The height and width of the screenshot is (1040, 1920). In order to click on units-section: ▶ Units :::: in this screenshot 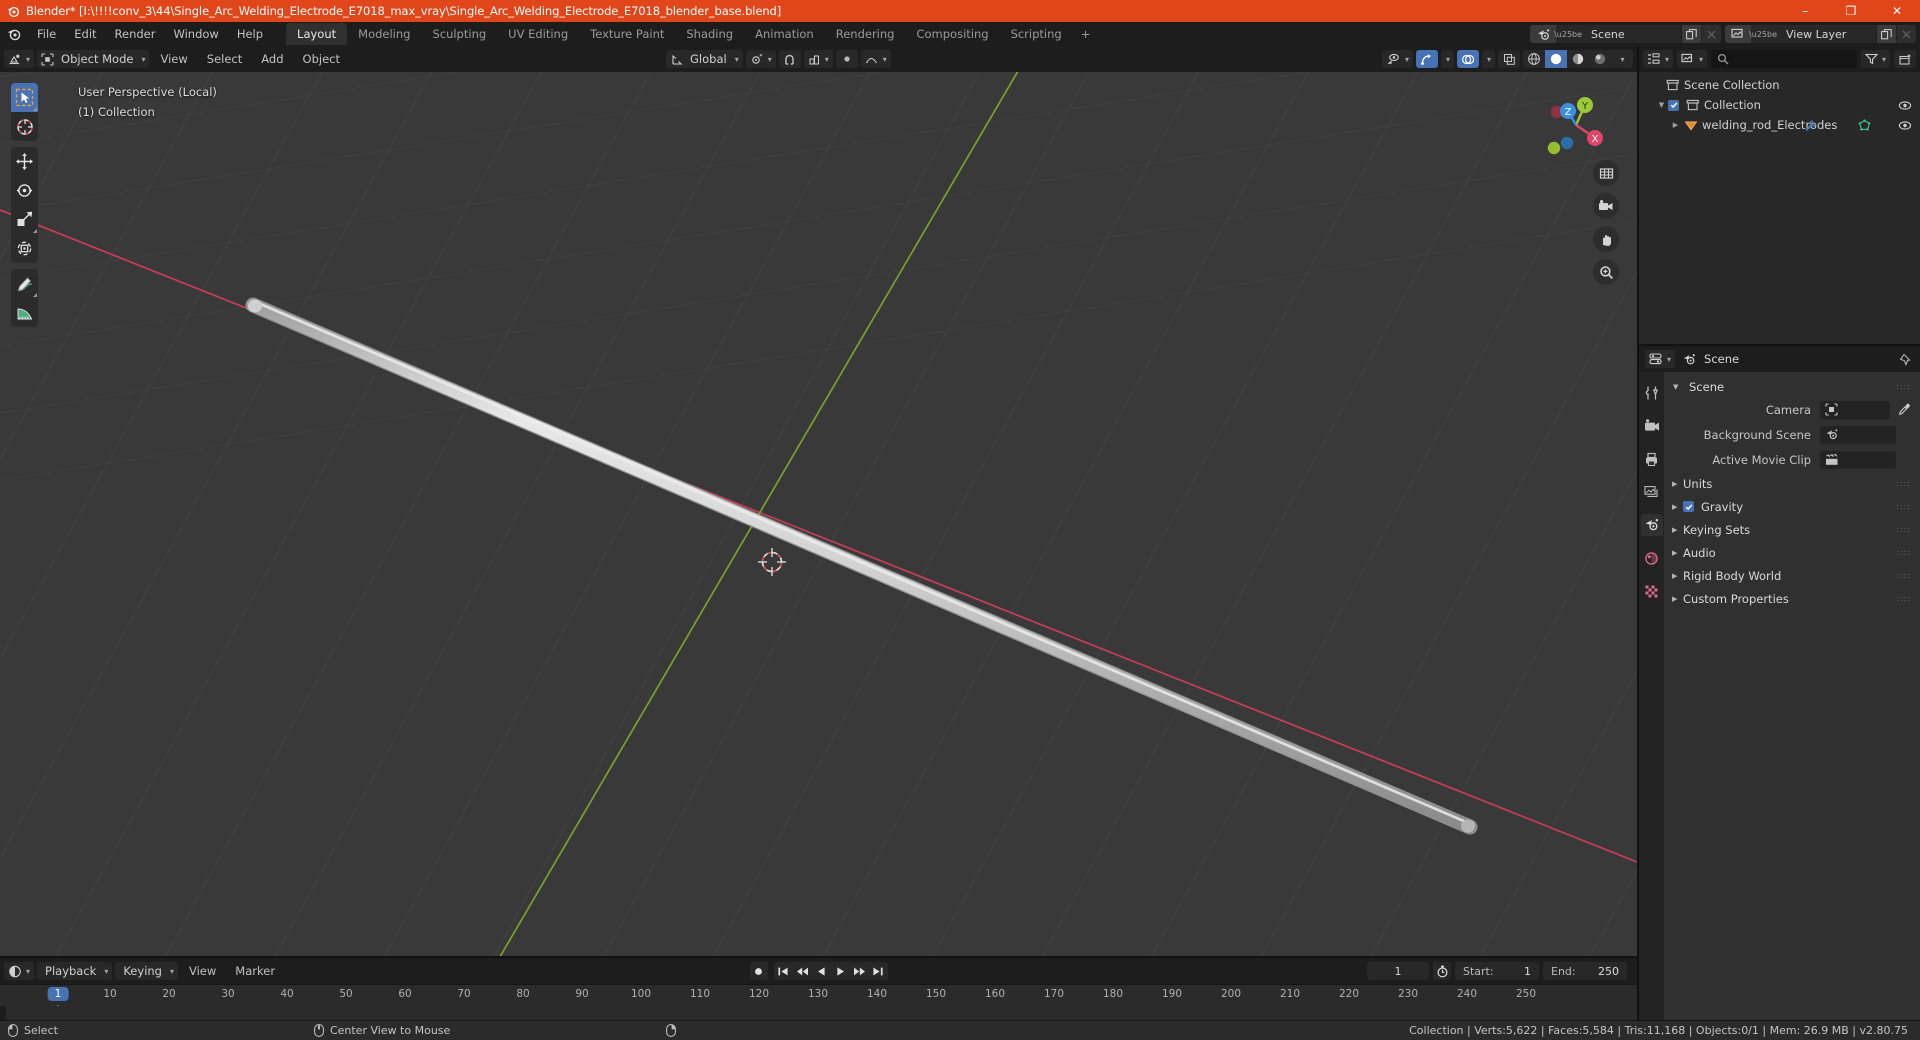, I will do `click(1792, 483)`.